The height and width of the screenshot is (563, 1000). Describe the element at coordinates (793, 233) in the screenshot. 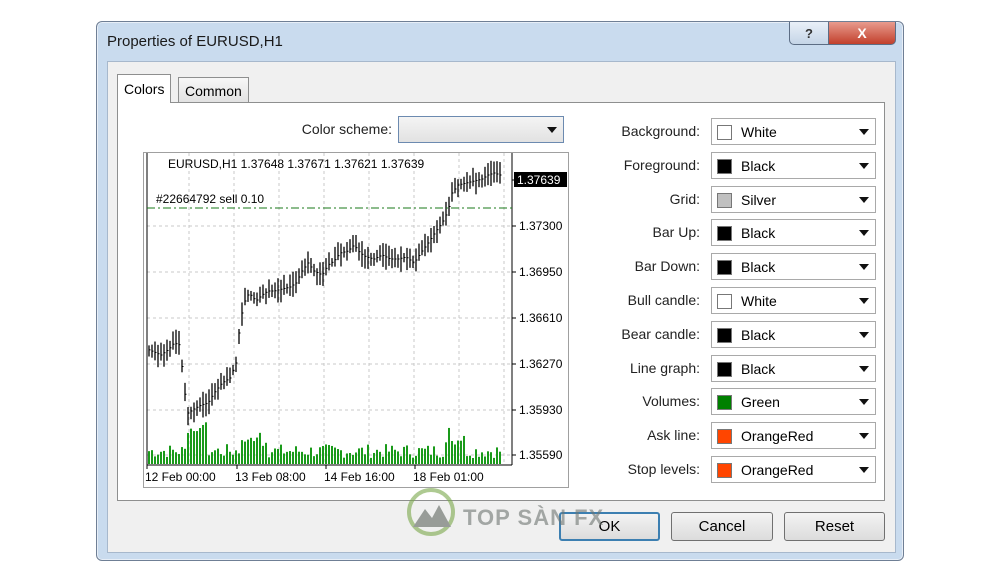

I see `bar-up-color-select: Black` at that location.